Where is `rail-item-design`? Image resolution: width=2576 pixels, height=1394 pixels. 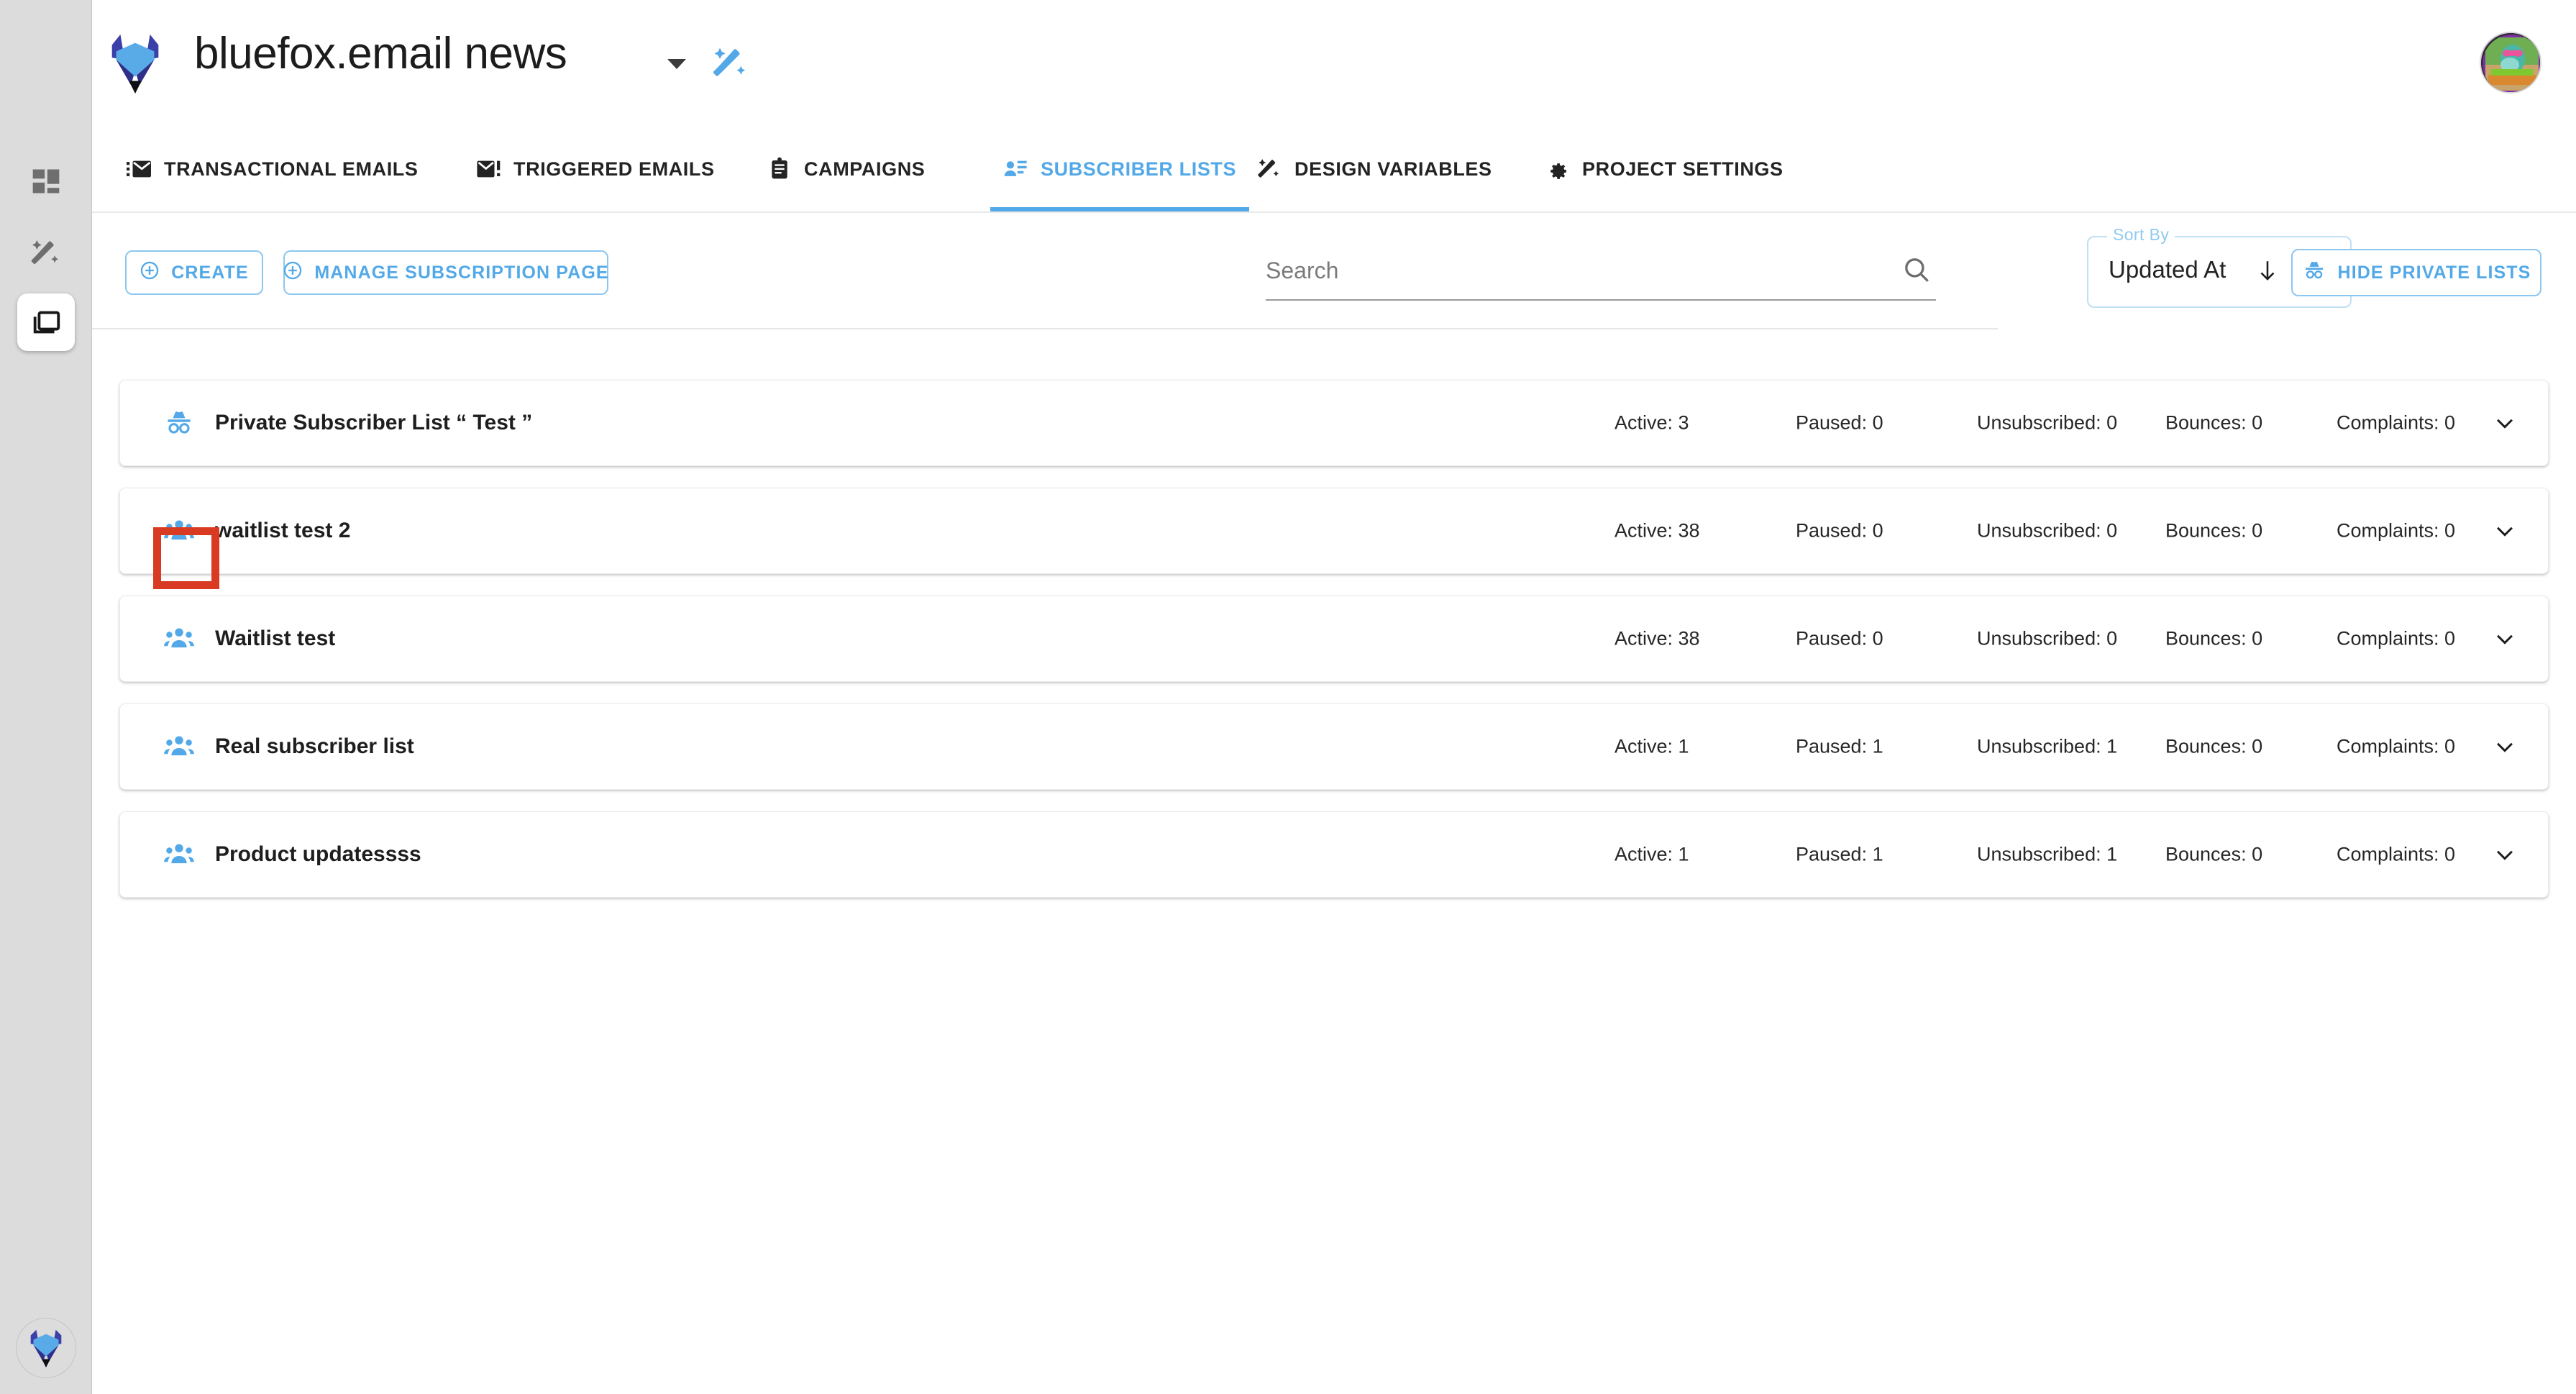
rail-item-design is located at coordinates (46, 253).